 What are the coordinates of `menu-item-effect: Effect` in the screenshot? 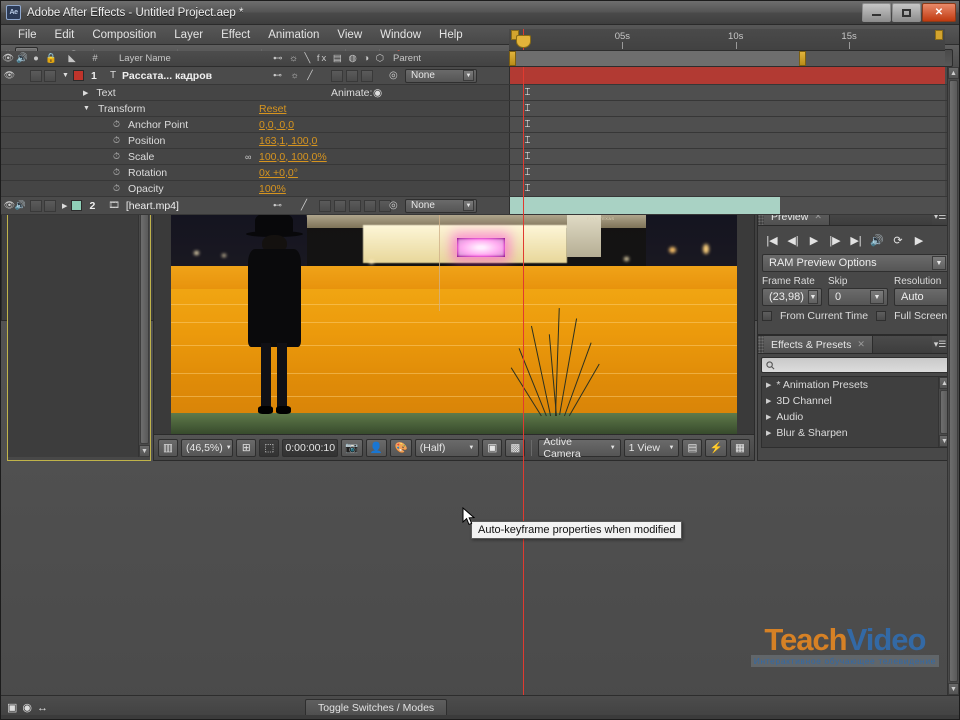 It's located at (235, 35).